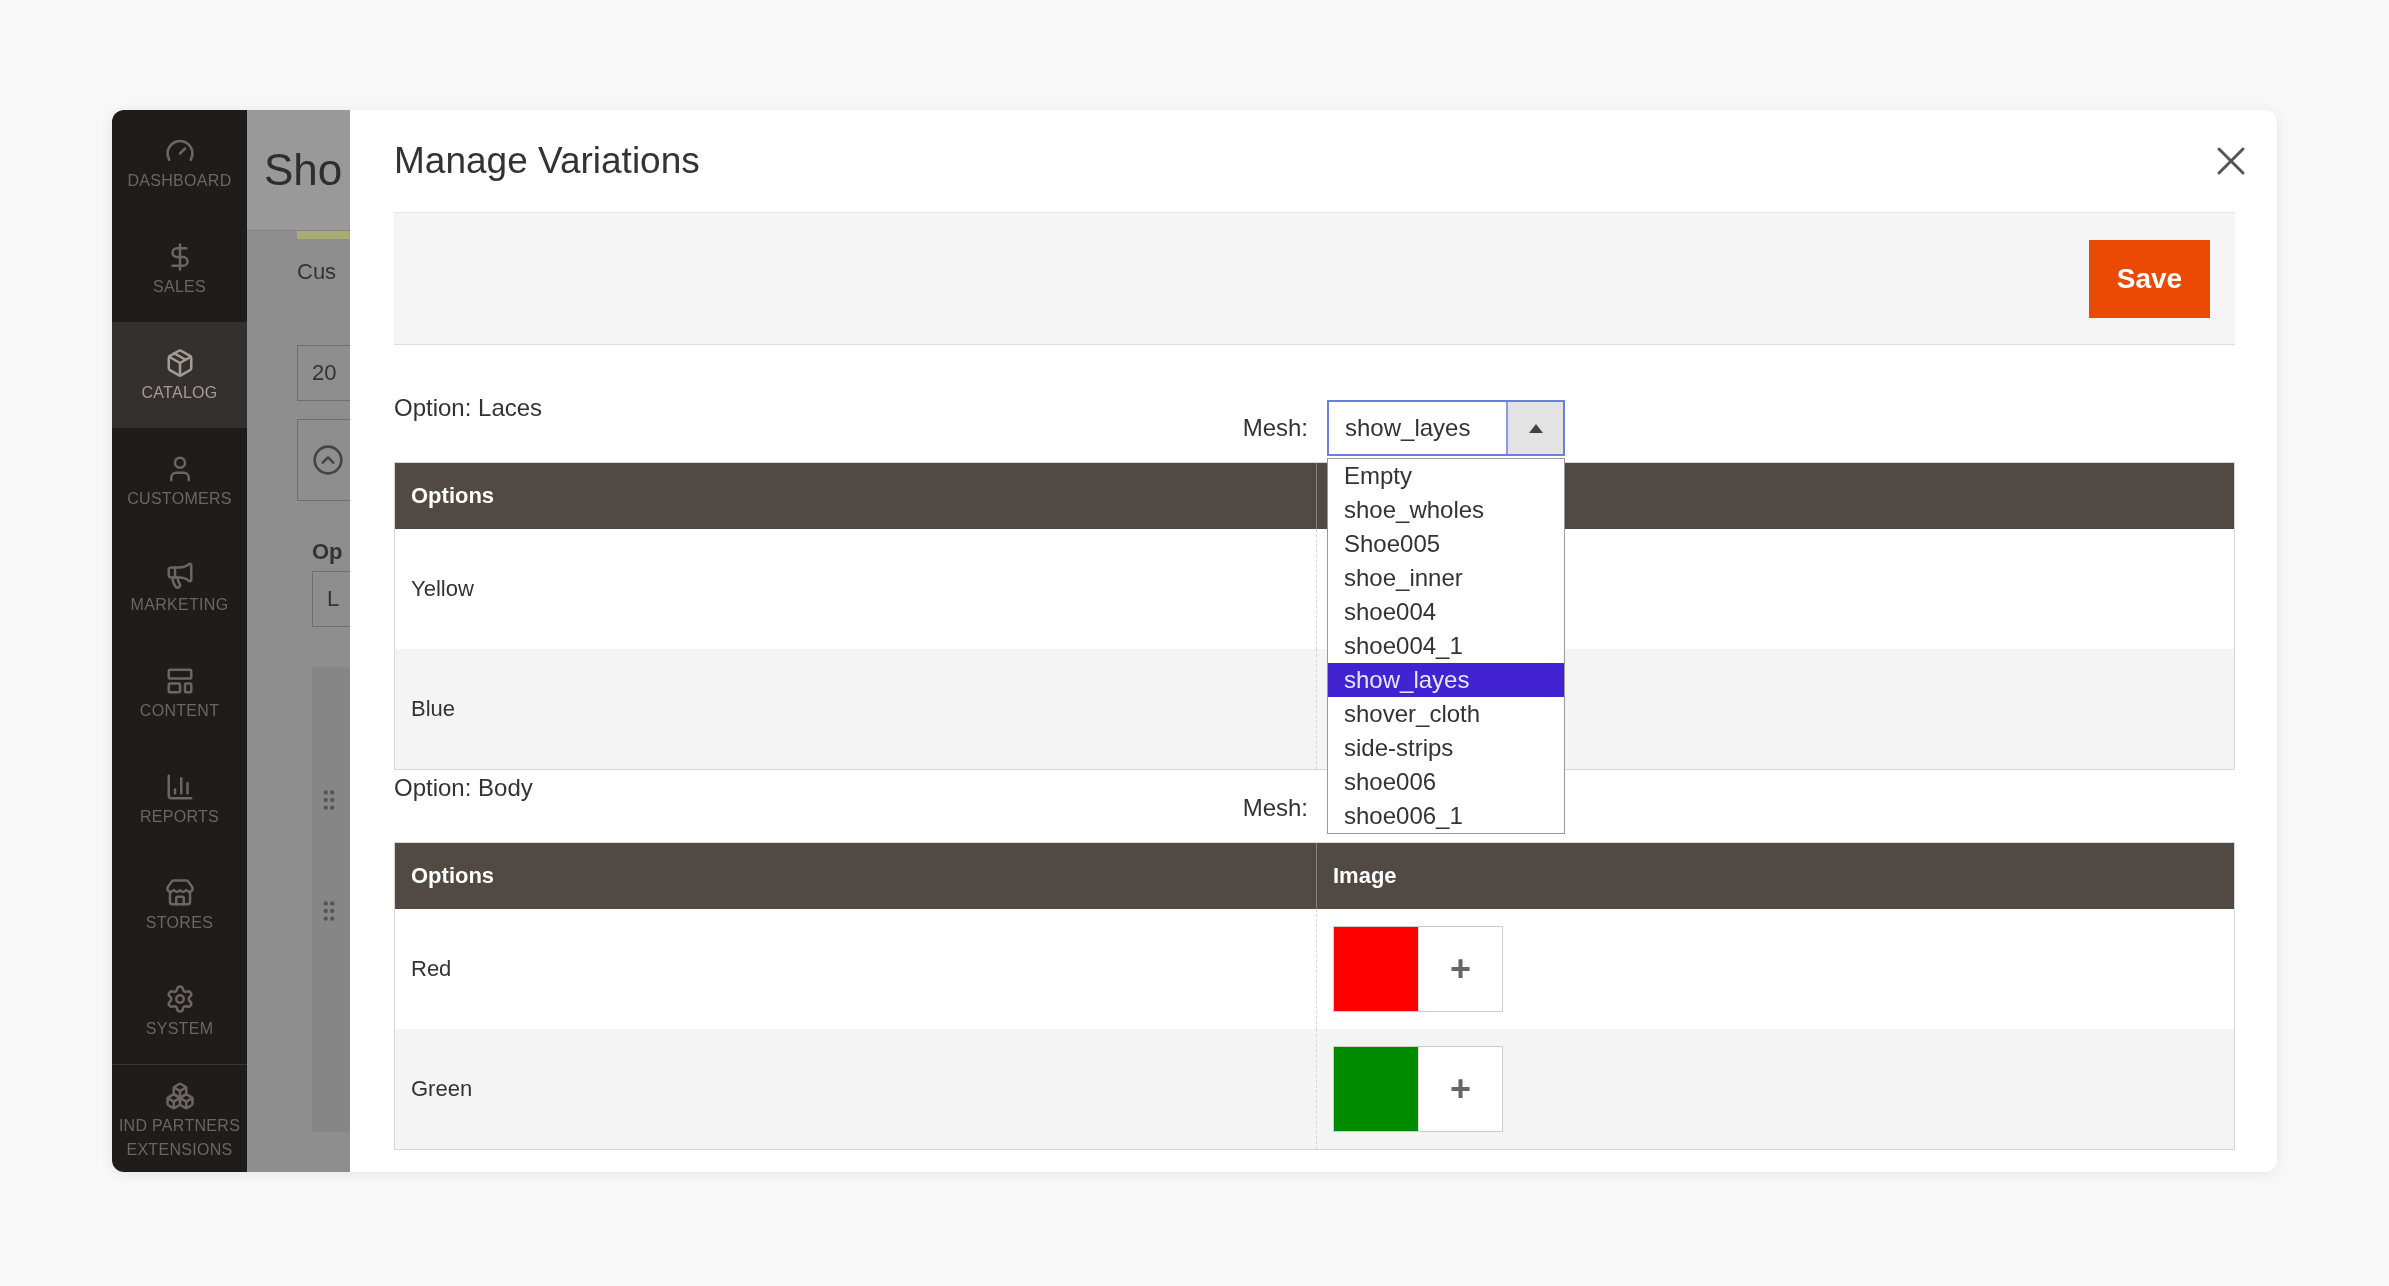  Describe the element at coordinates (303, 170) in the screenshot. I see `page-title: Sho` at that location.